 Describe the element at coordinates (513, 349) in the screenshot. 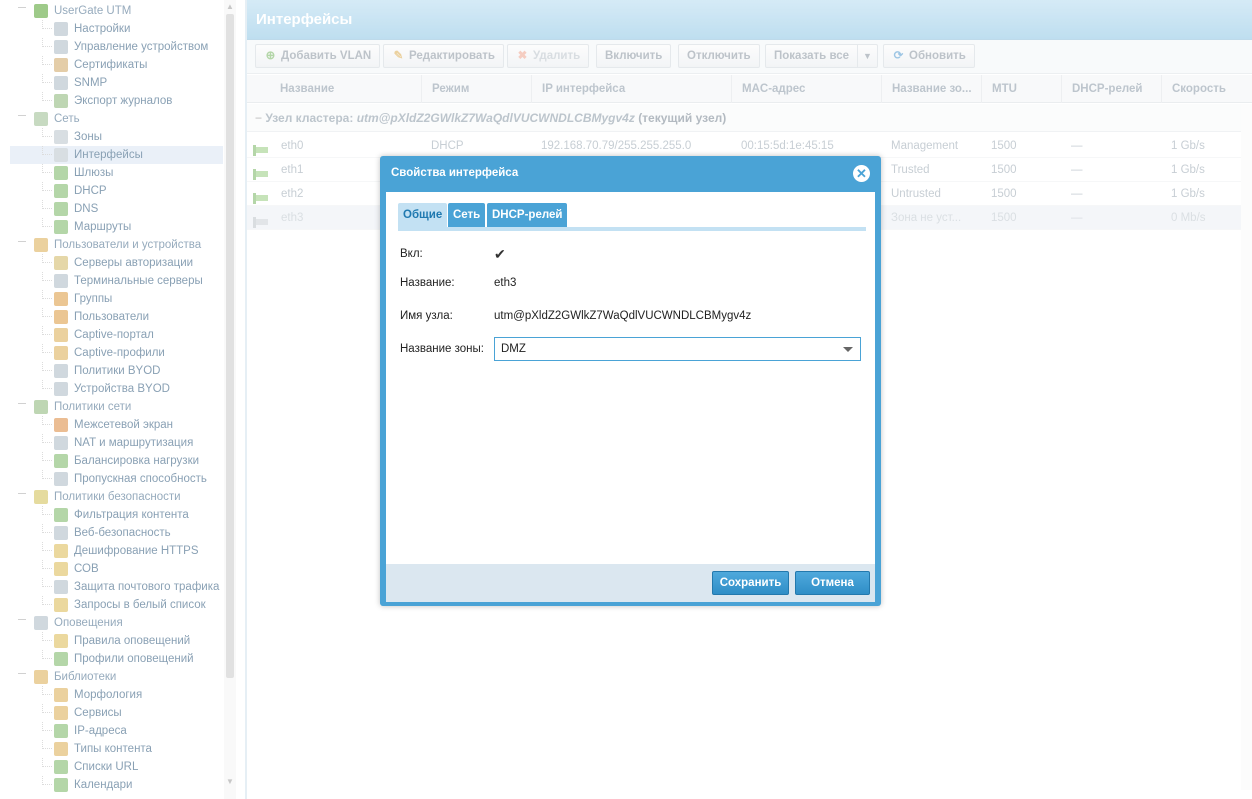

I see `zone-select-value: DMZ` at that location.